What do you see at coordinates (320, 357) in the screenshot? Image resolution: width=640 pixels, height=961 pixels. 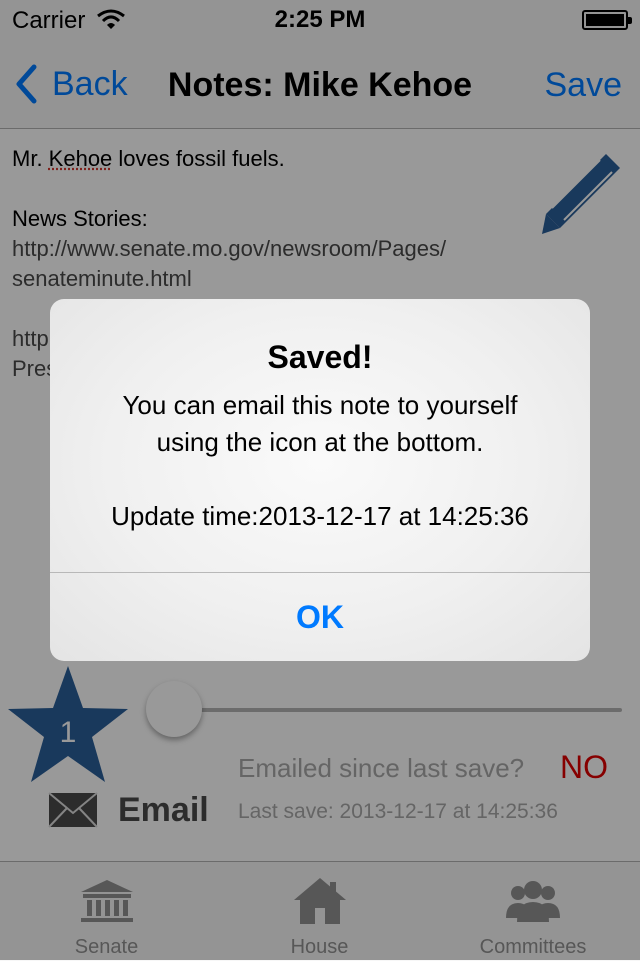 I see `alert-title: Saved!` at bounding box center [320, 357].